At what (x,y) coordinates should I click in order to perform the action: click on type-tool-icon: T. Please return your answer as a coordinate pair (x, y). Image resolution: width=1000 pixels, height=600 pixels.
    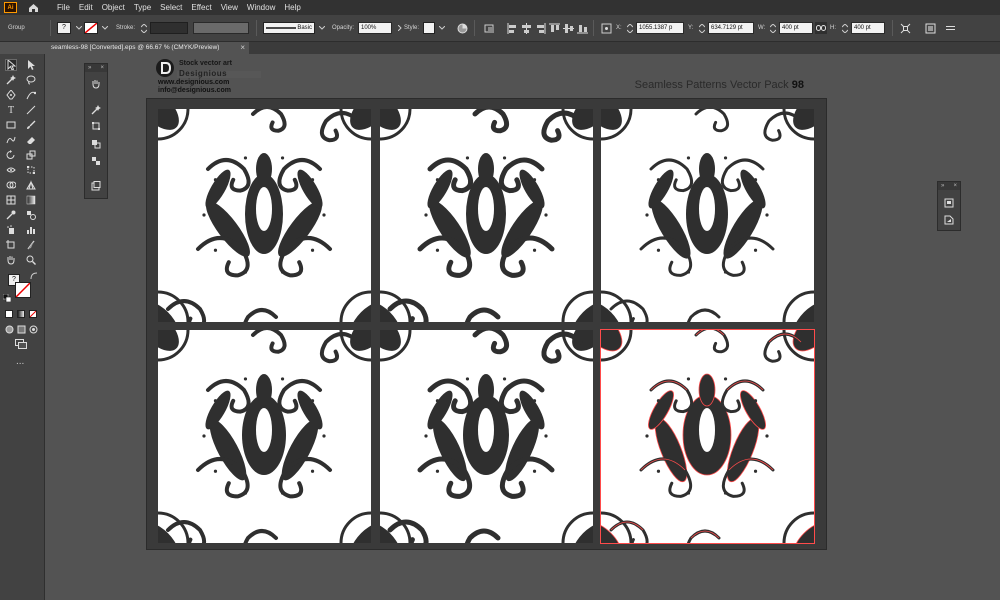
    Looking at the image, I should click on (11, 110).